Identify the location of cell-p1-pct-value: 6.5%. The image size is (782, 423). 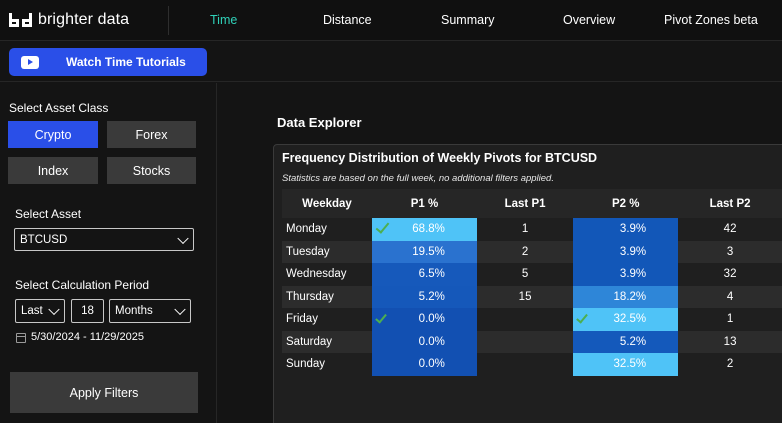
(431, 274).